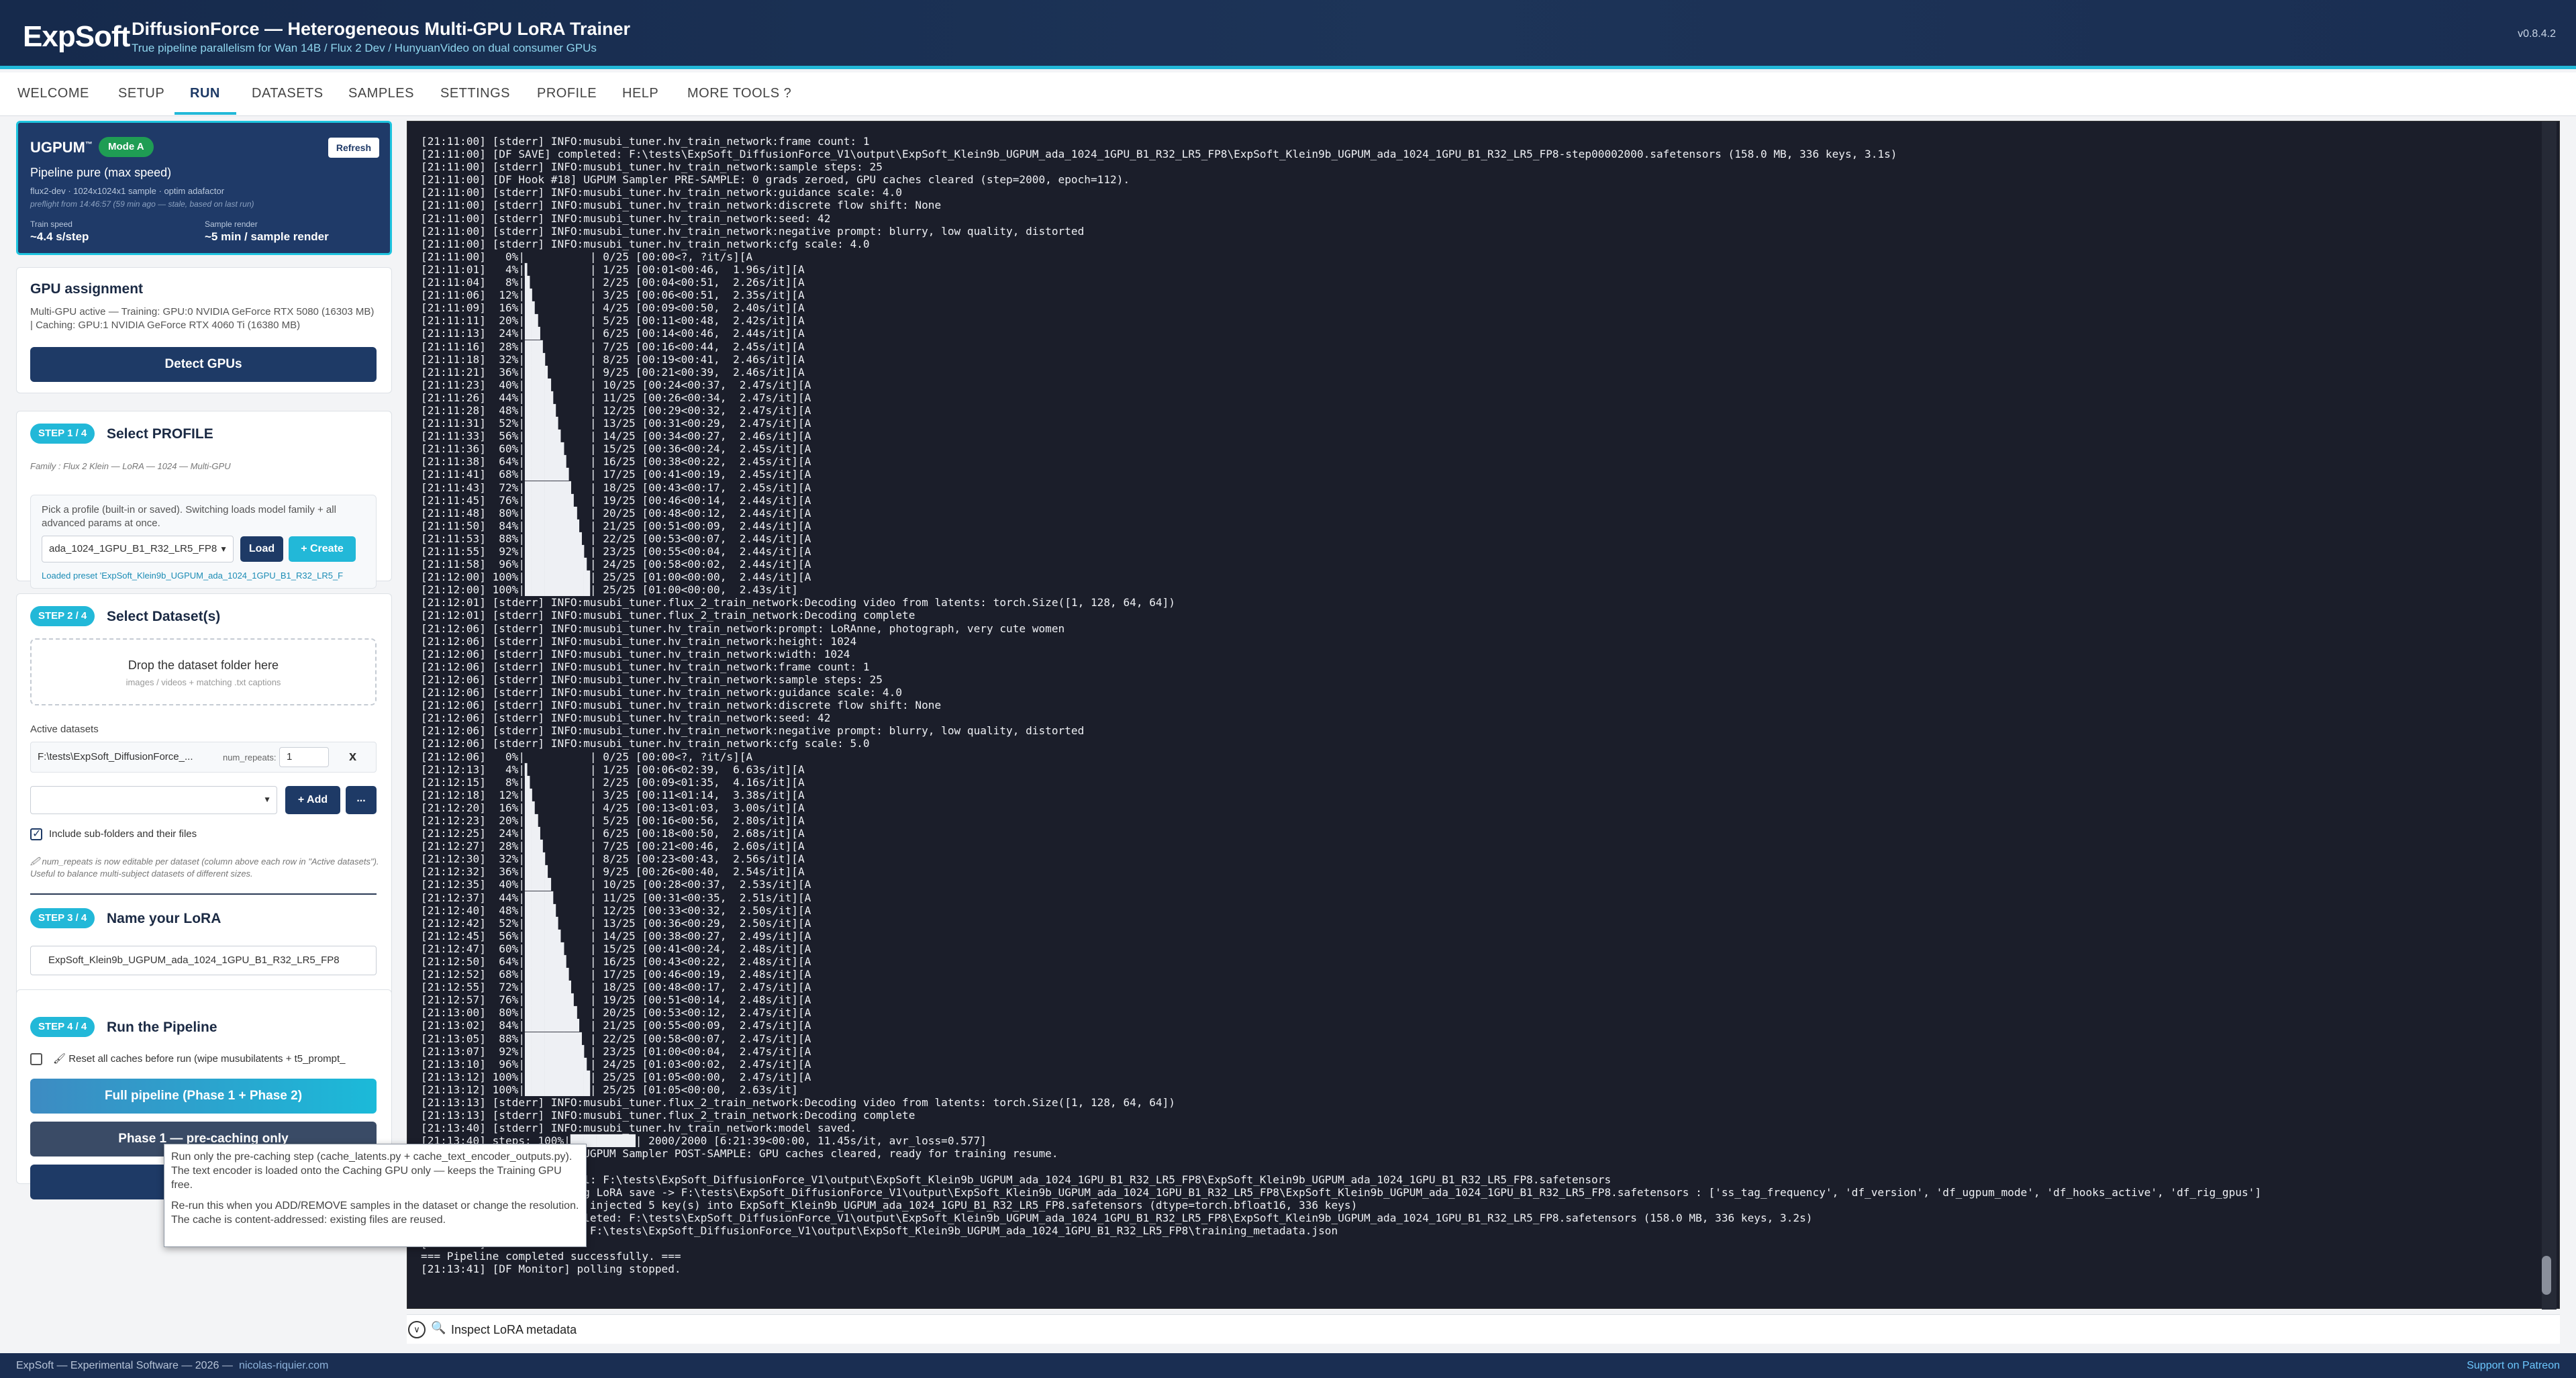 The width and height of the screenshot is (2576, 1378). What do you see at coordinates (101, 172) in the screenshot?
I see `ugpum-mode-name: Pipeline pure (max speed)` at bounding box center [101, 172].